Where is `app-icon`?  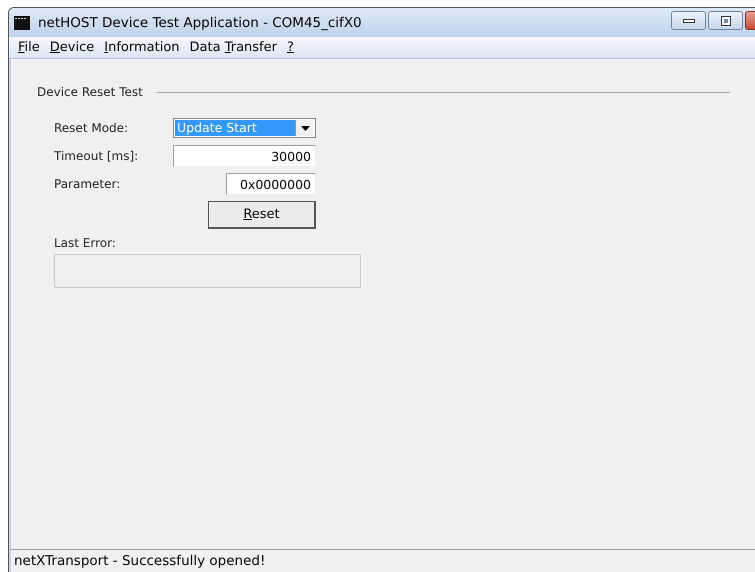 app-icon is located at coordinates (22, 22).